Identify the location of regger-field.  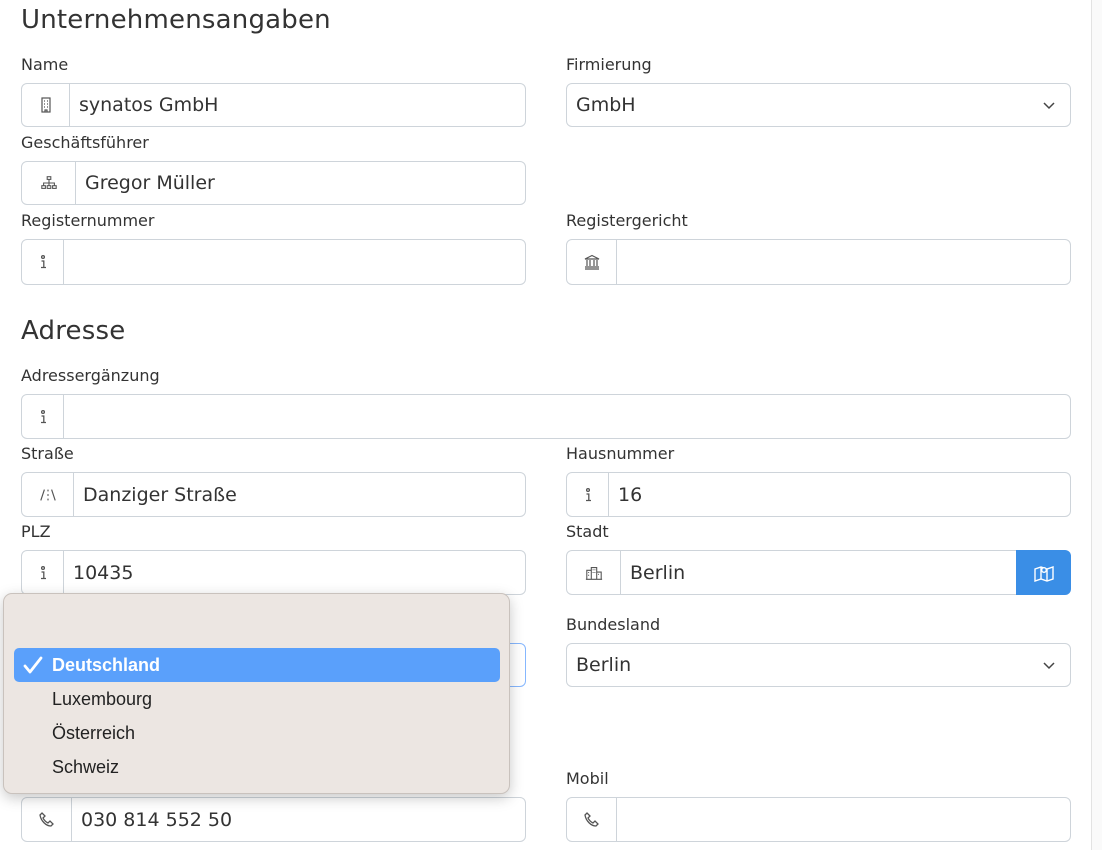
(818, 262).